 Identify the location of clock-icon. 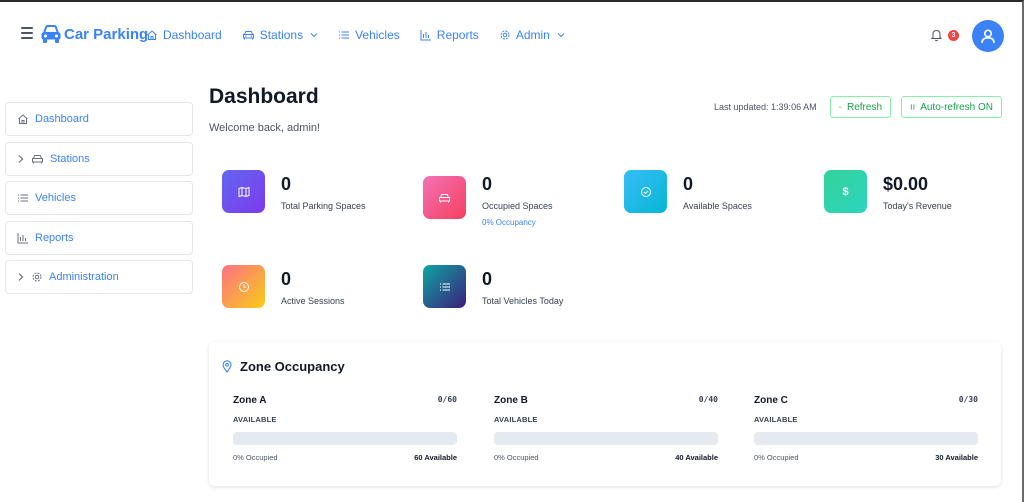
(243, 286).